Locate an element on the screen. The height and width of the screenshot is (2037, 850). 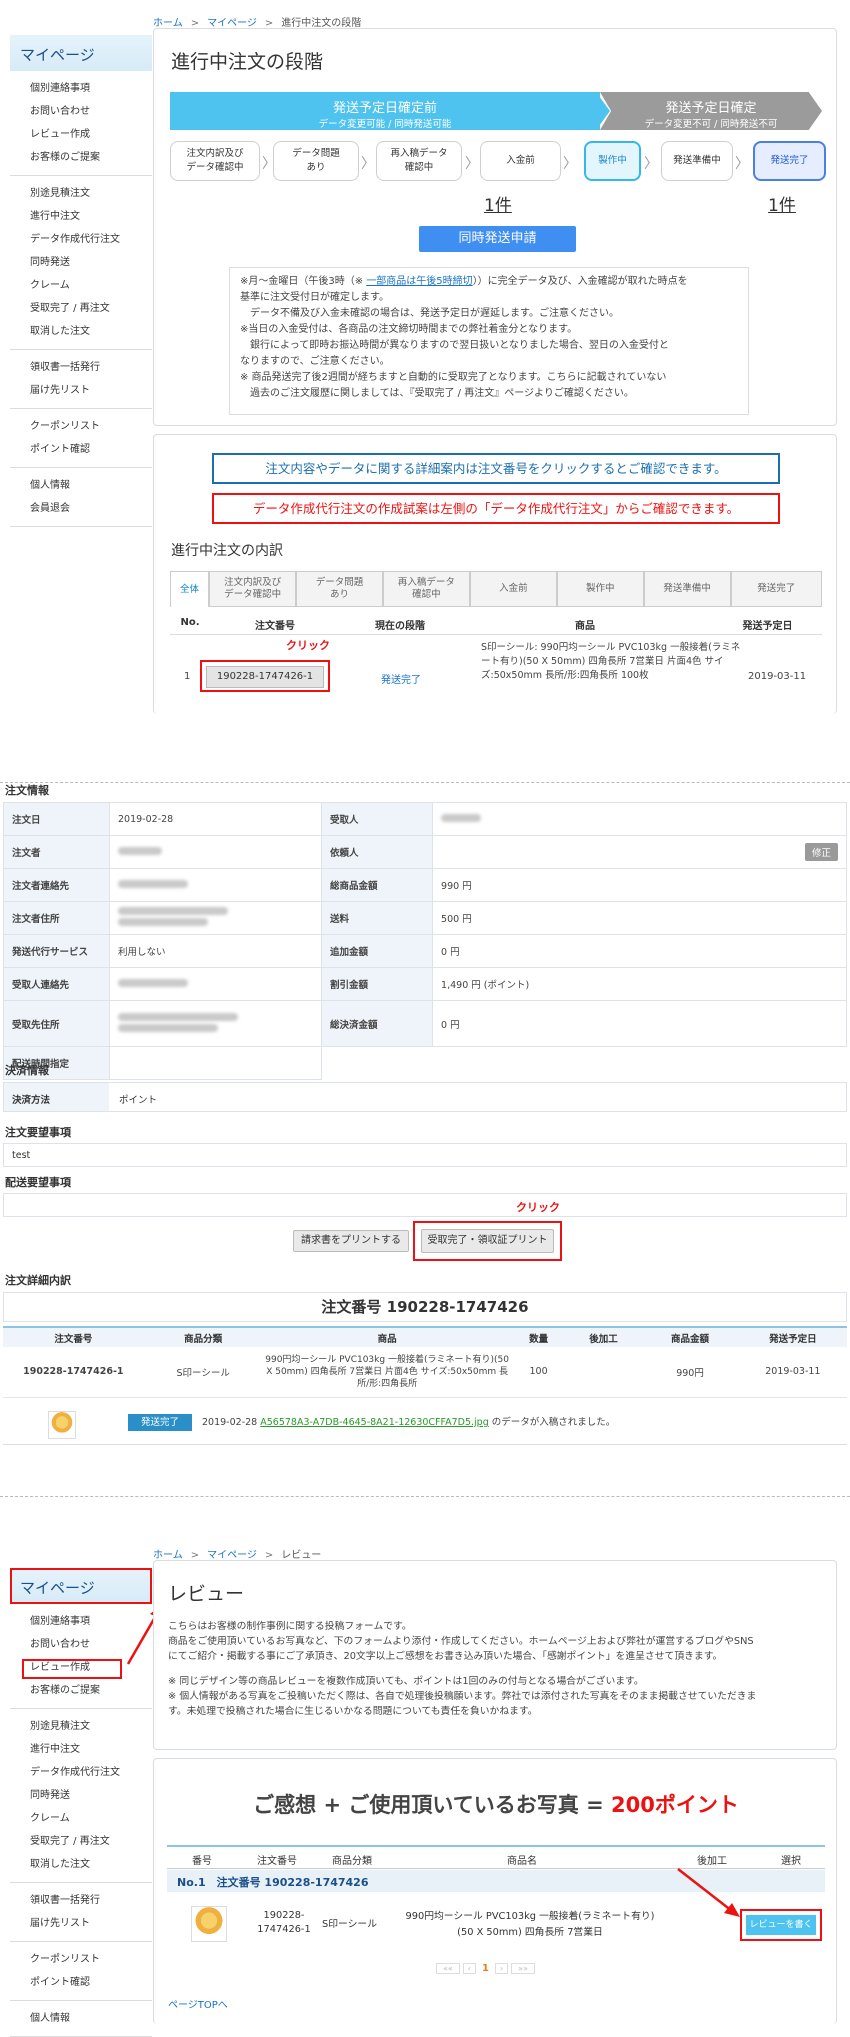
file-link: A56578A3-A7DB-4645-8A21-12630CFFA7D5.jpg is located at coordinates (374, 1422).